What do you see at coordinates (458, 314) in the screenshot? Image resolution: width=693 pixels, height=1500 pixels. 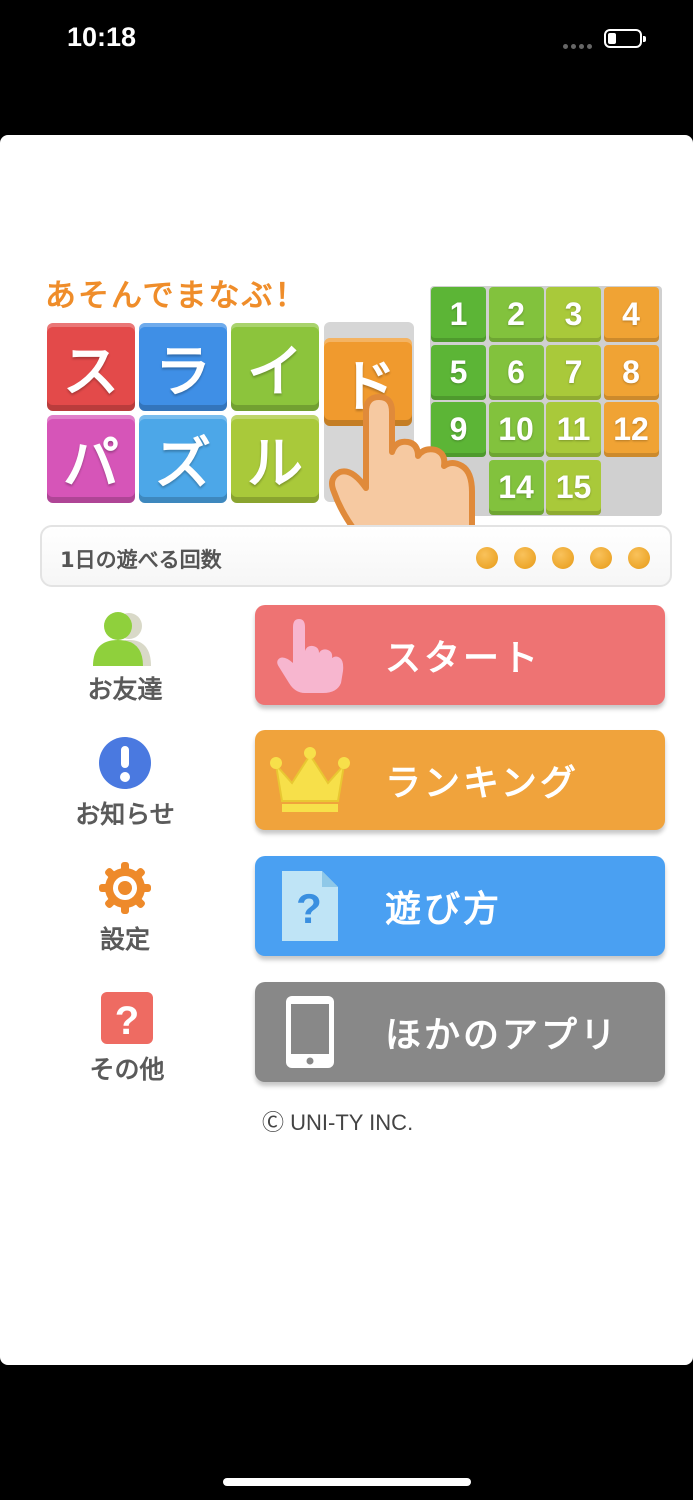 I see `grid-number-tile: 1` at bounding box center [458, 314].